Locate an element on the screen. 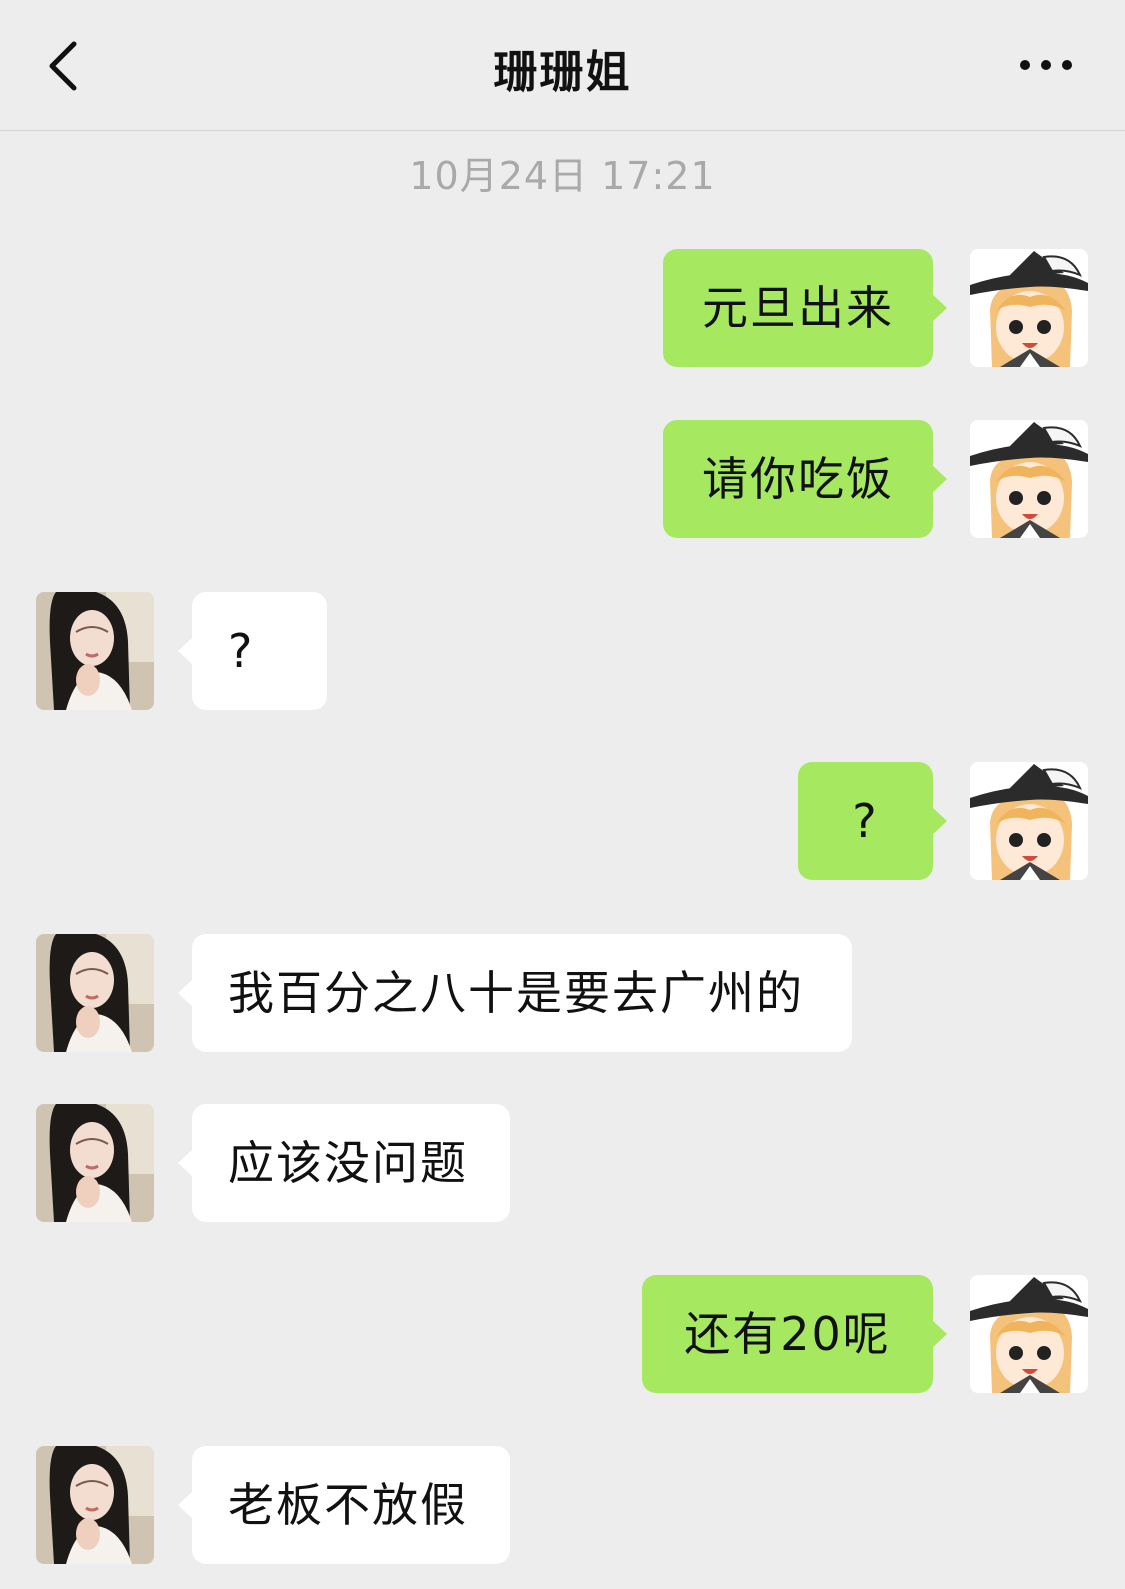 Image resolution: width=1125 pixels, height=1589 pixels. message-bubble-received: ? is located at coordinates (252, 651).